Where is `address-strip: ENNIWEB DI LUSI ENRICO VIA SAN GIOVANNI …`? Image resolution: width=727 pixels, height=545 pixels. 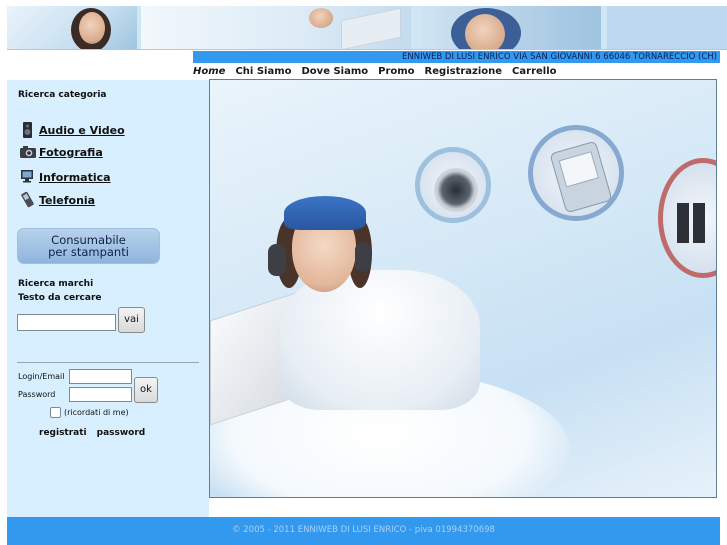
address-strip: ENNIWEB DI LUSI ENRICO VIA SAN GIOVANNI … is located at coordinates (456, 57).